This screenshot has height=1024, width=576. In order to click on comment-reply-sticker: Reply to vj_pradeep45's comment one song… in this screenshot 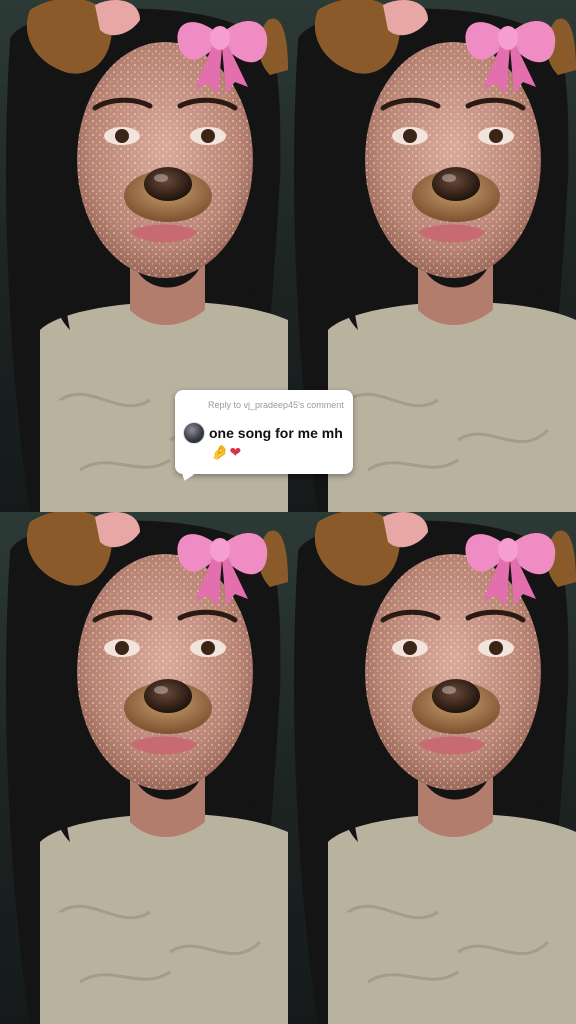, I will do `click(264, 437)`.